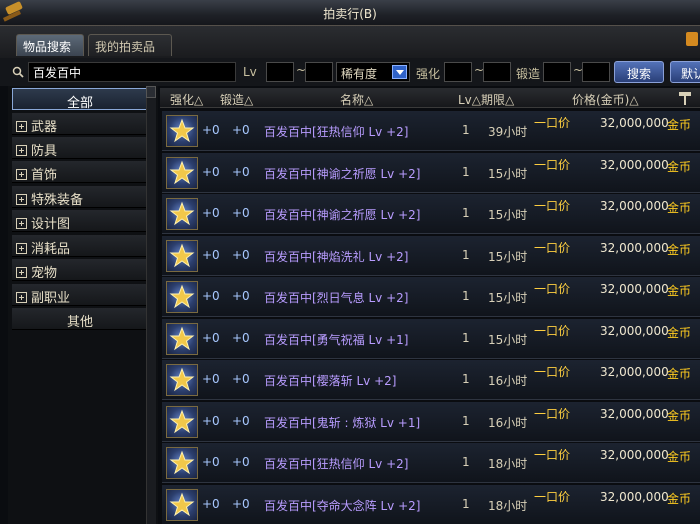 This screenshot has height=524, width=700. Describe the element at coordinates (151, 306) in the screenshot. I see `category-scrollbar` at that location.